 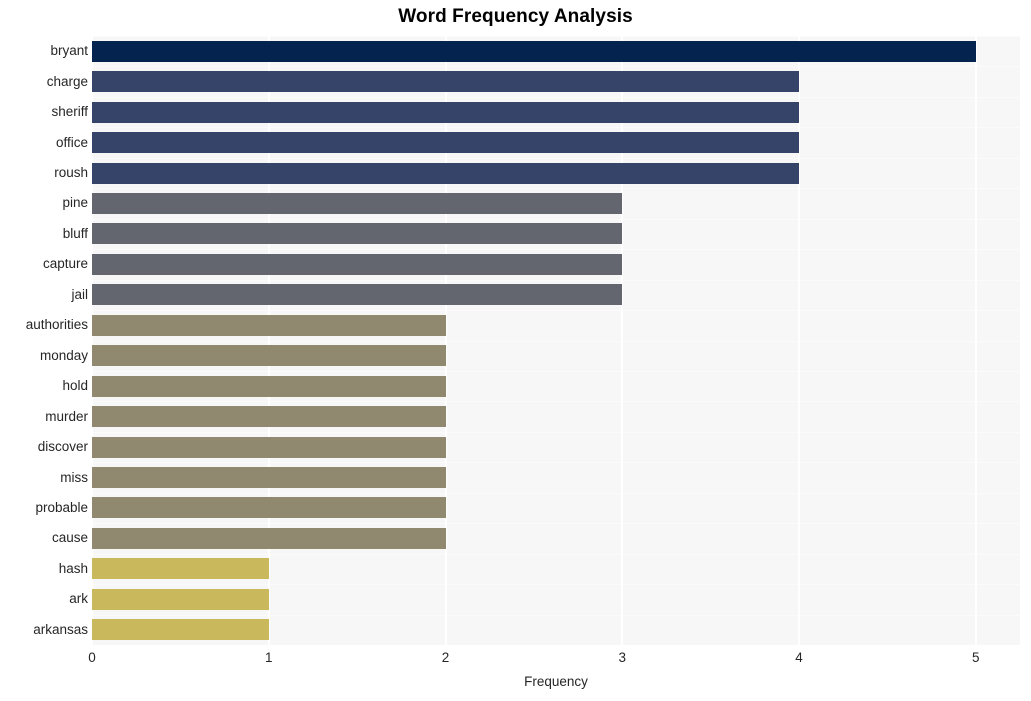 I want to click on y-axis-tick-label: bryant, so click(x=69, y=51).